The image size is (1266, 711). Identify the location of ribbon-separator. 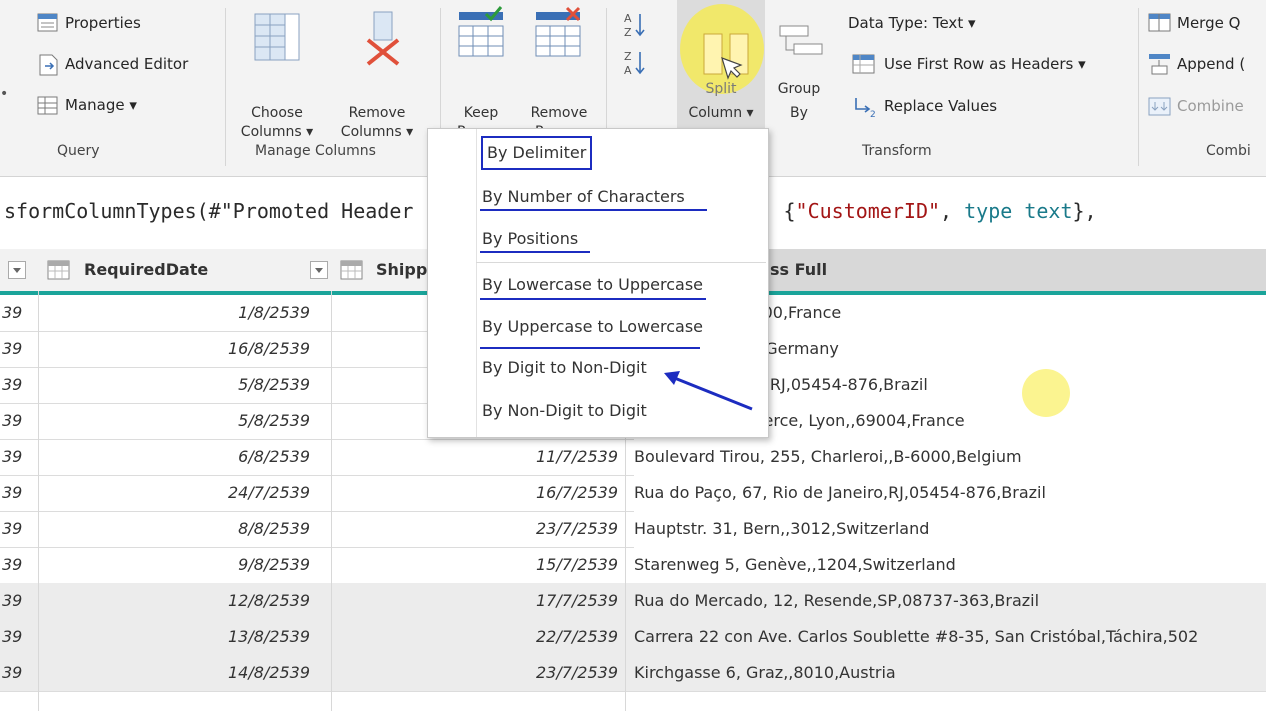
(1138, 87).